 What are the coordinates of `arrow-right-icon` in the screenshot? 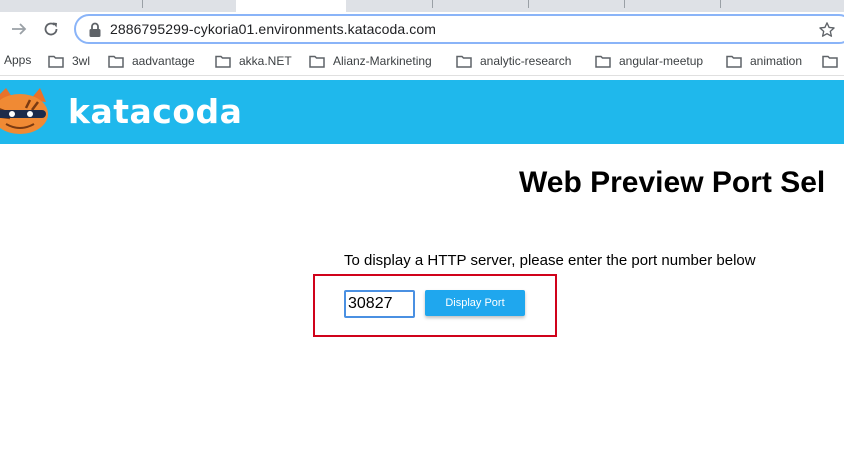 It's located at (19, 29).